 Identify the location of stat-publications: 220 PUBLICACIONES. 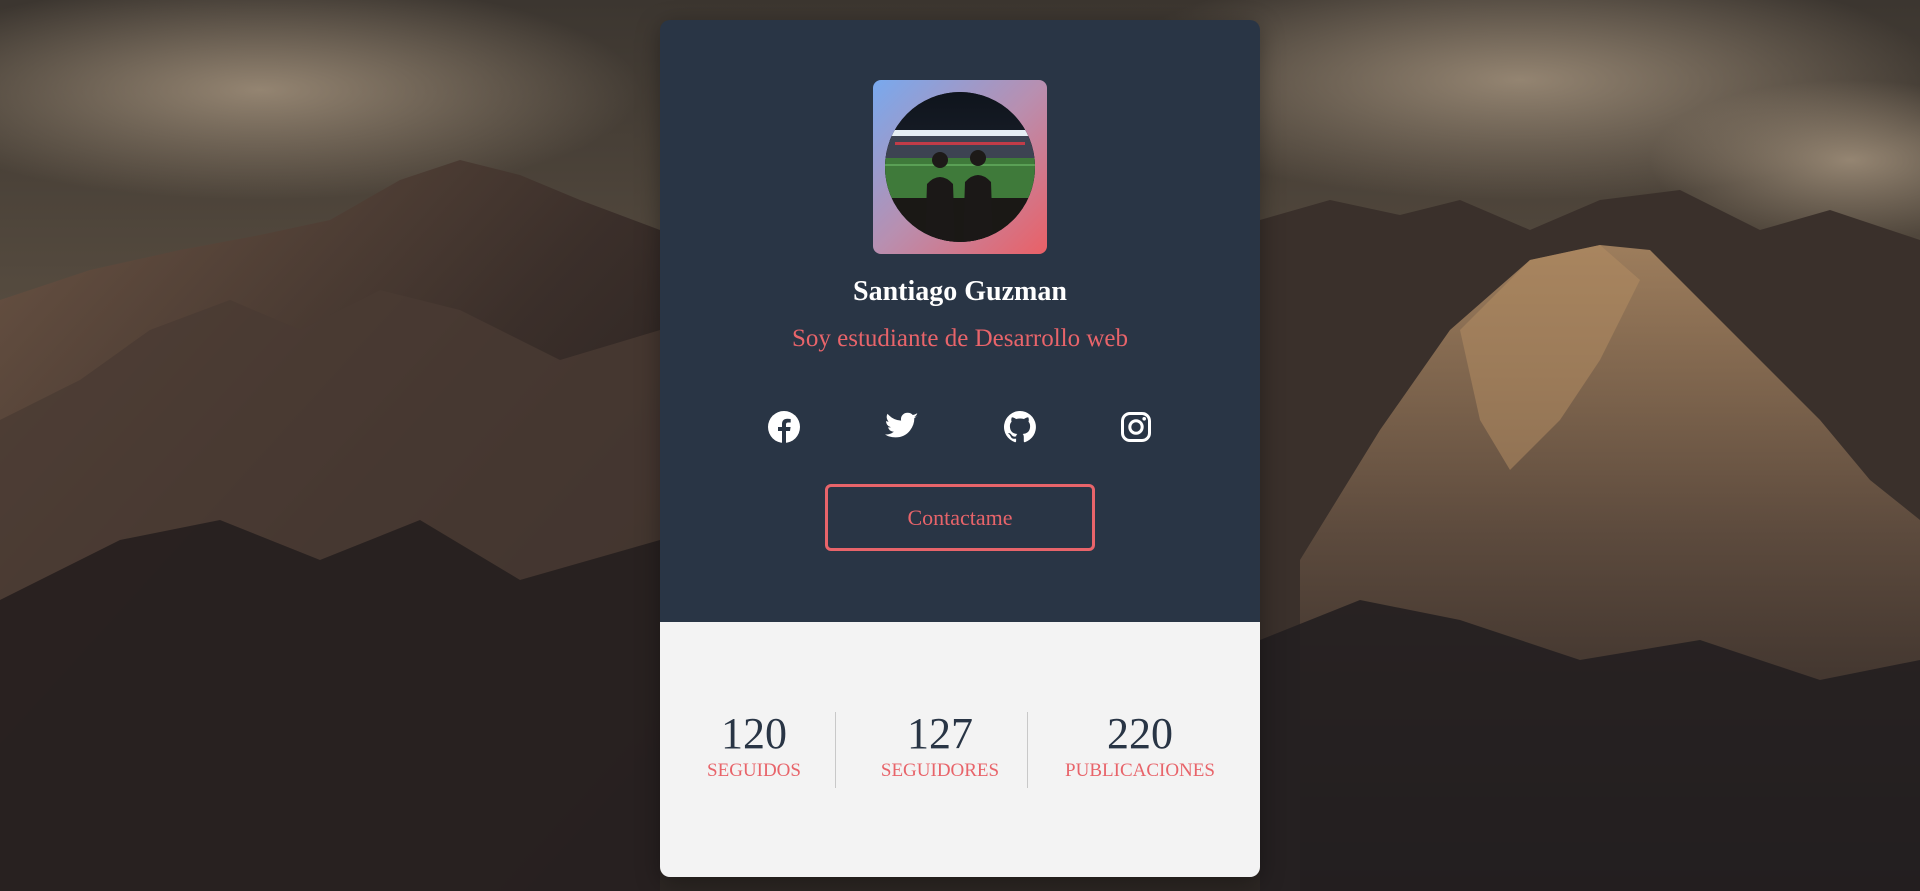
(1140, 746).